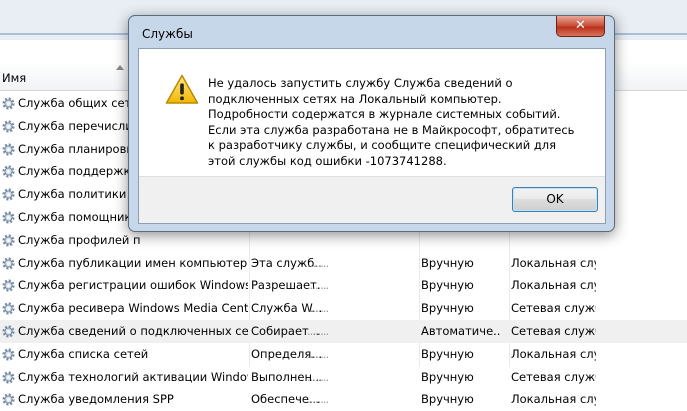 Image resolution: width=687 pixels, height=411 pixels. I want to click on service-row: Служба профилей п, so click(343, 240).